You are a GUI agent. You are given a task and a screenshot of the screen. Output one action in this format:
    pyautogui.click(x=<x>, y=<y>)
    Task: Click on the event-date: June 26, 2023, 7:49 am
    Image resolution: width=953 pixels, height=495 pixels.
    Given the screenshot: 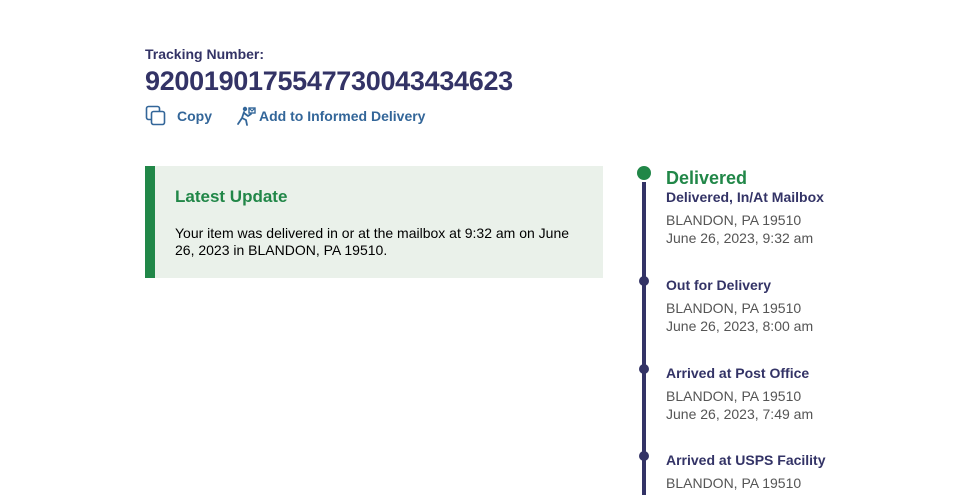 What is the action you would take?
    pyautogui.click(x=740, y=414)
    